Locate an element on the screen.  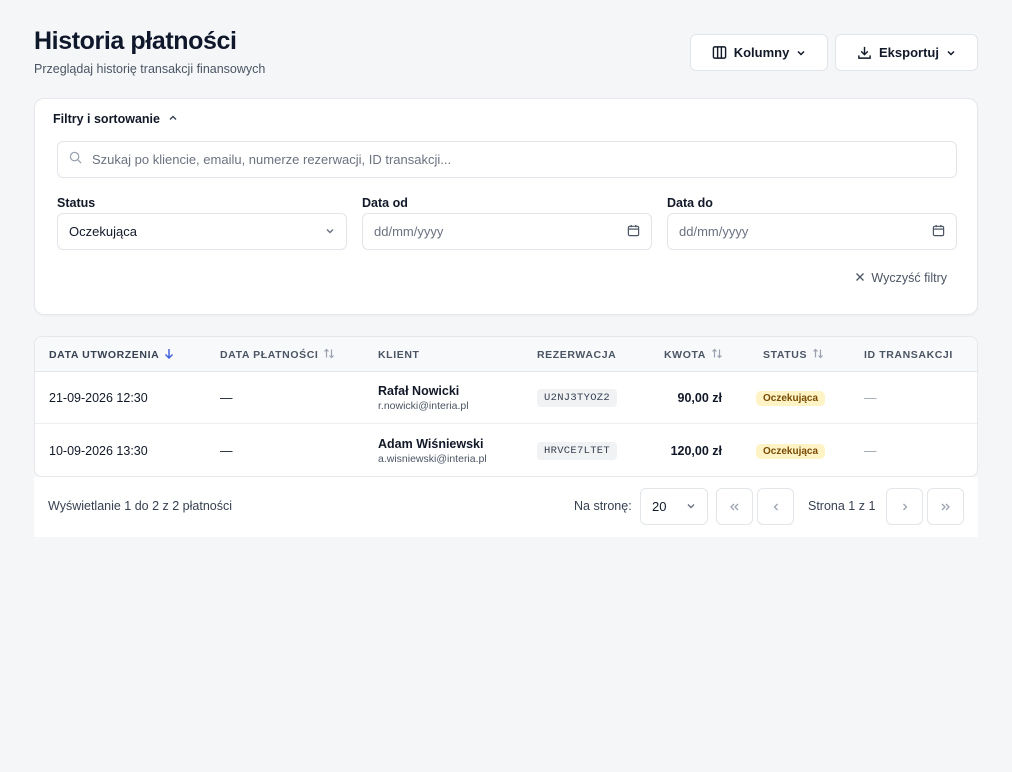
search-icon is located at coordinates (75, 160).